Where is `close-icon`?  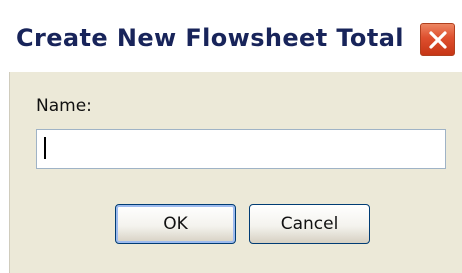 close-icon is located at coordinates (438, 40).